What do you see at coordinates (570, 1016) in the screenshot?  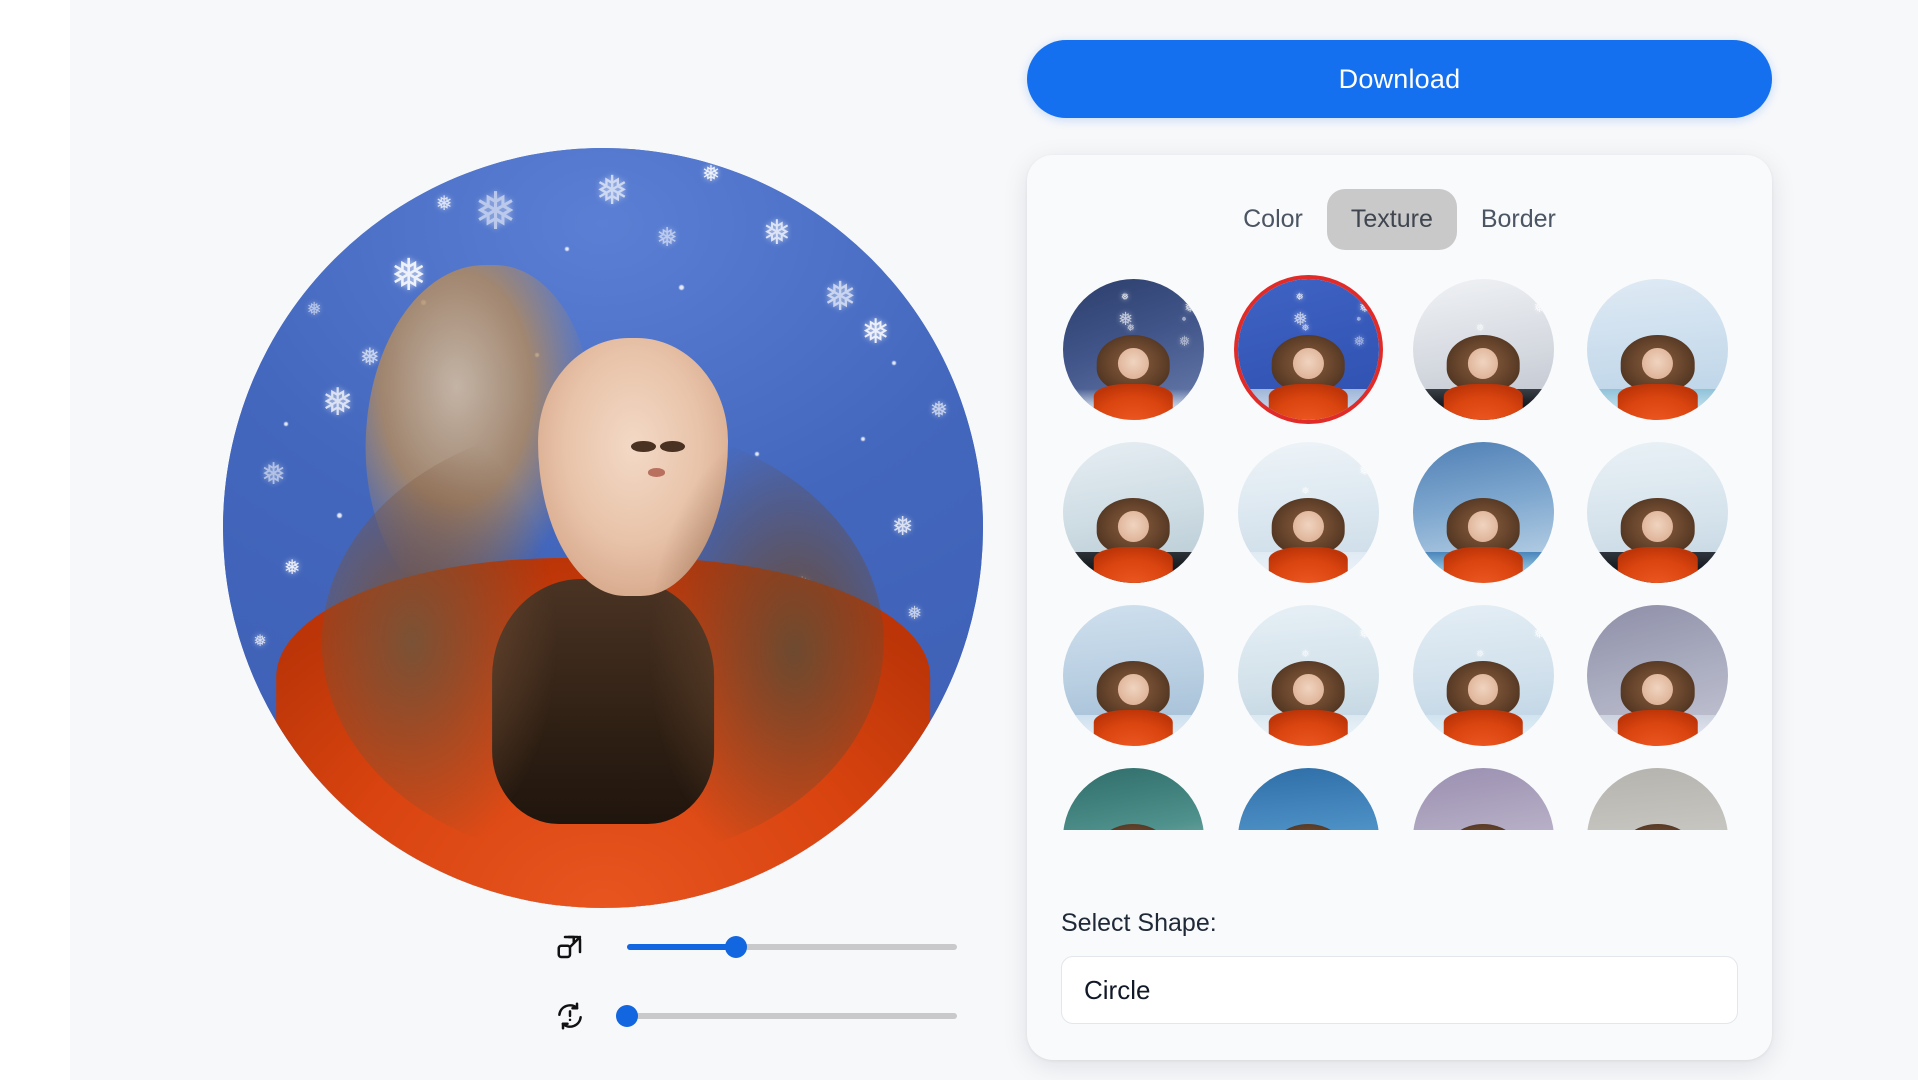 I see `rotate-icon` at bounding box center [570, 1016].